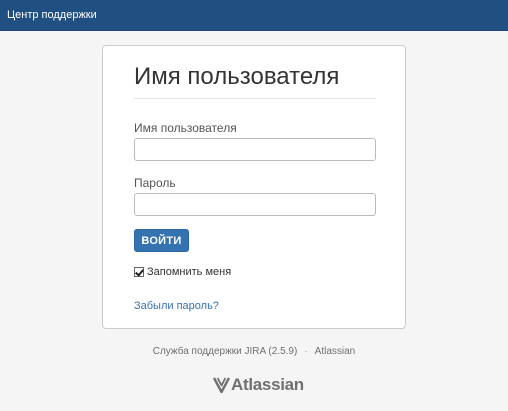 Image resolution: width=508 pixels, height=411 pixels. Describe the element at coordinates (221, 385) in the screenshot. I see `atlassian-logo-icon` at that location.